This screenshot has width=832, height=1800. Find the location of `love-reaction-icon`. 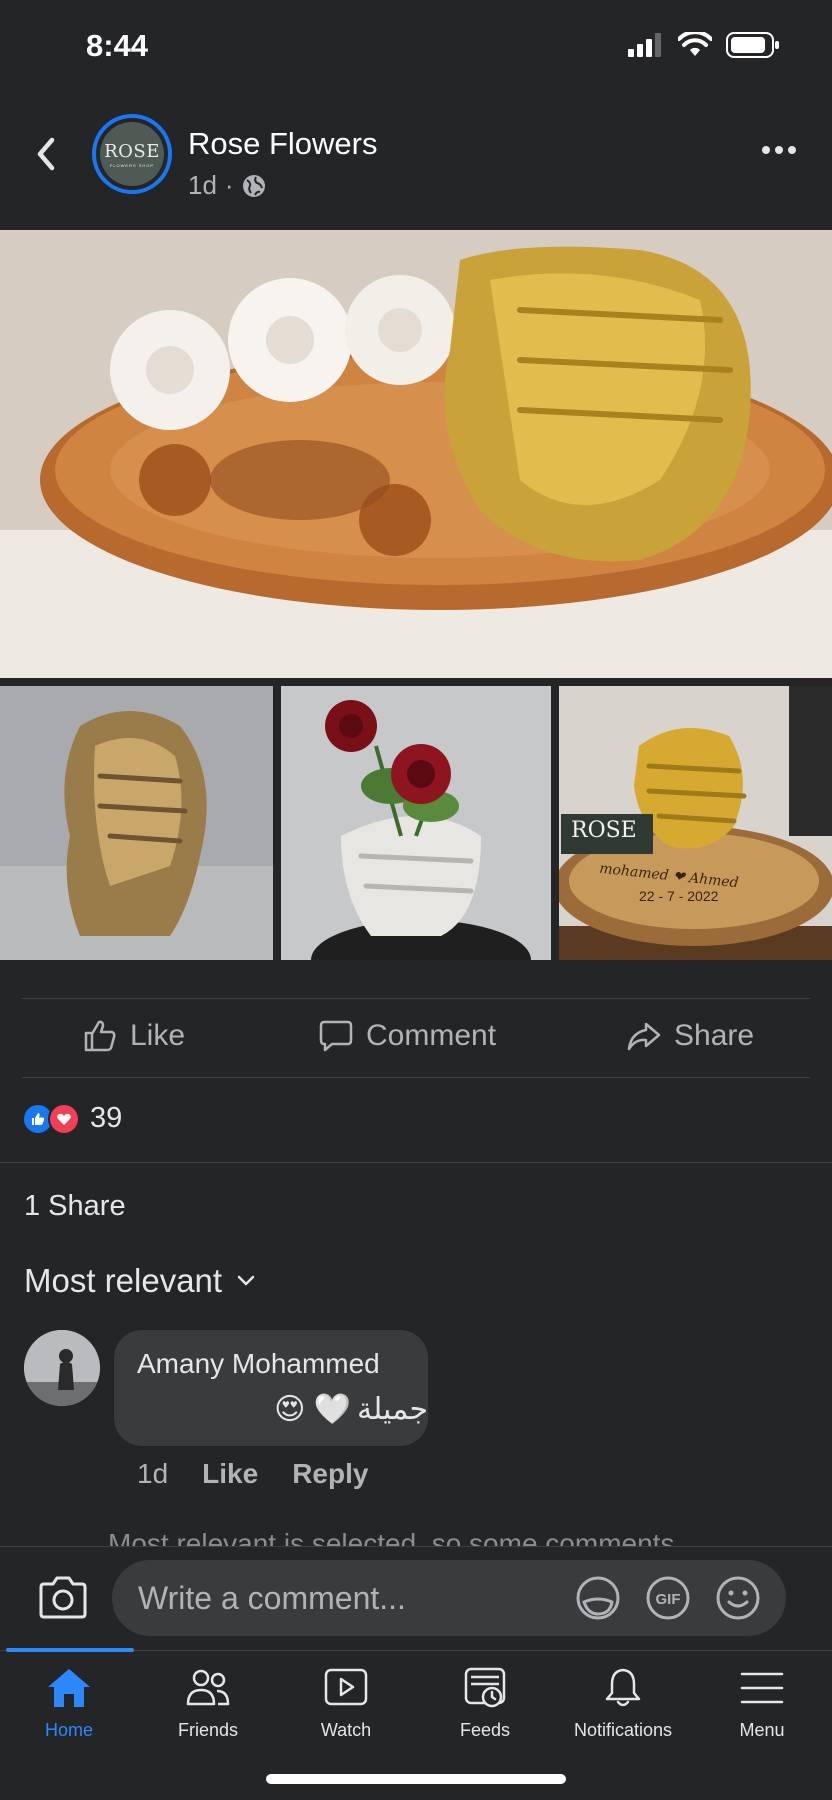

love-reaction-icon is located at coordinates (64, 1118).